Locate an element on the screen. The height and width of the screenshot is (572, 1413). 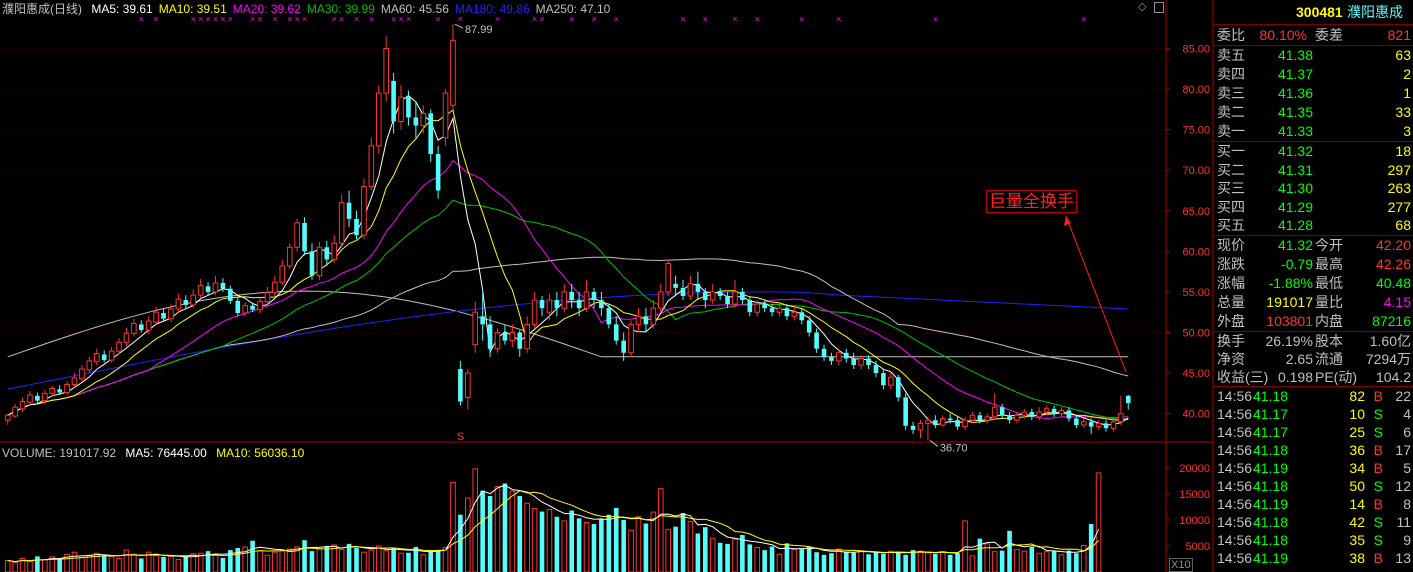
ask-row: 卖一 41.33 3 is located at coordinates (1313, 131).